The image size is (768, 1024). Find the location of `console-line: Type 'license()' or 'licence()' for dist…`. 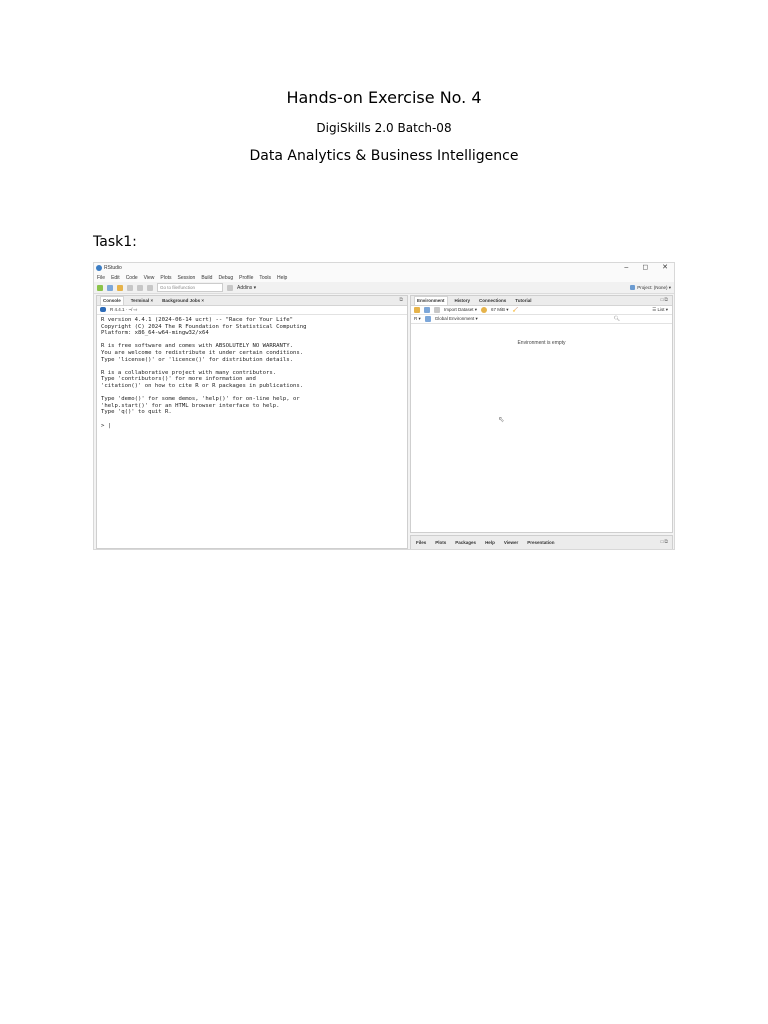

console-line: Type 'license()' or 'licence()' for dist… is located at coordinates (197, 359).